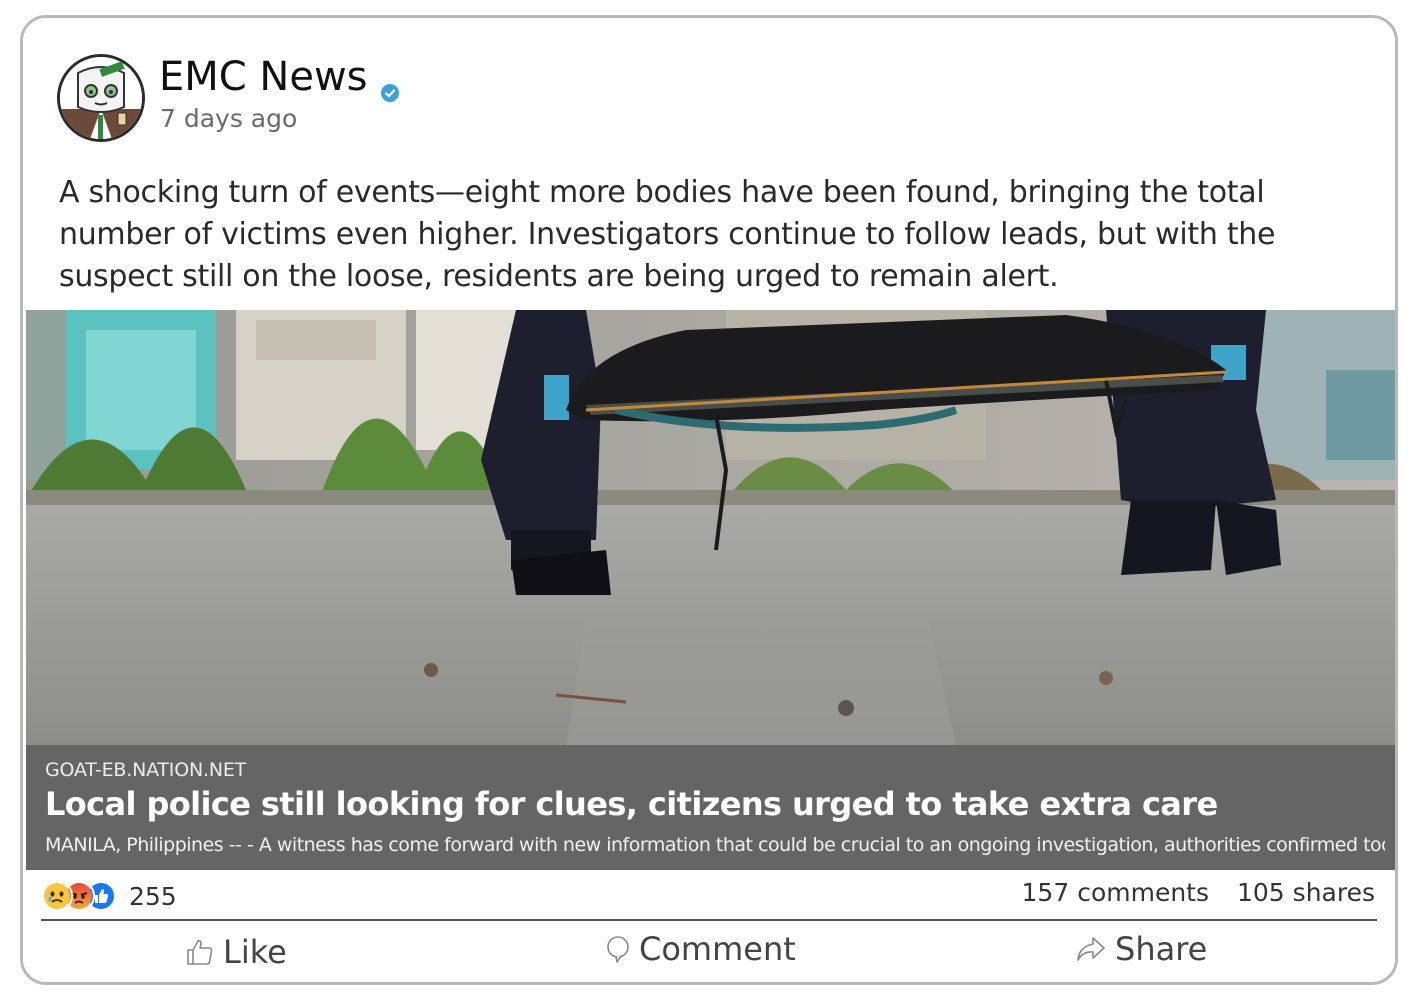 The height and width of the screenshot is (1000, 1419). What do you see at coordinates (153, 896) in the screenshot?
I see `reactions-count: 255` at bounding box center [153, 896].